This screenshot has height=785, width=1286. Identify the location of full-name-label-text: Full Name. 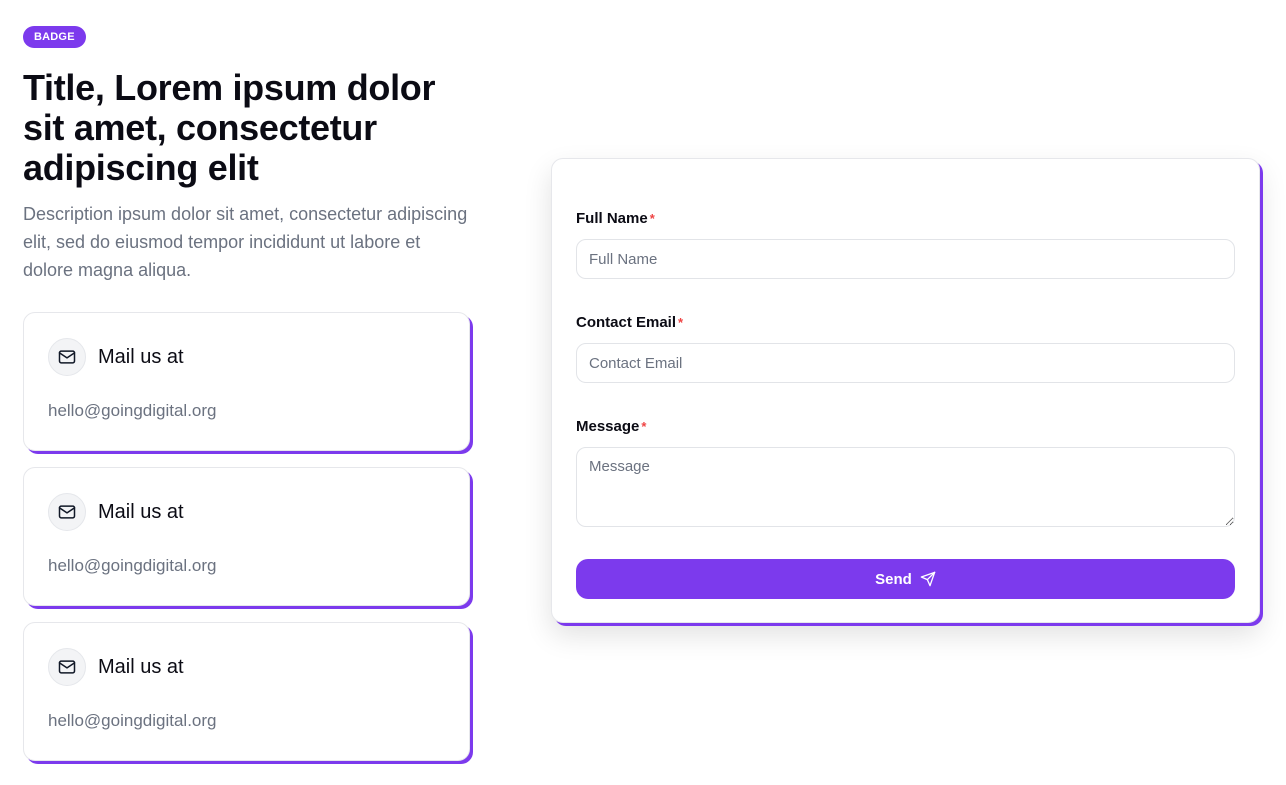
(612, 218).